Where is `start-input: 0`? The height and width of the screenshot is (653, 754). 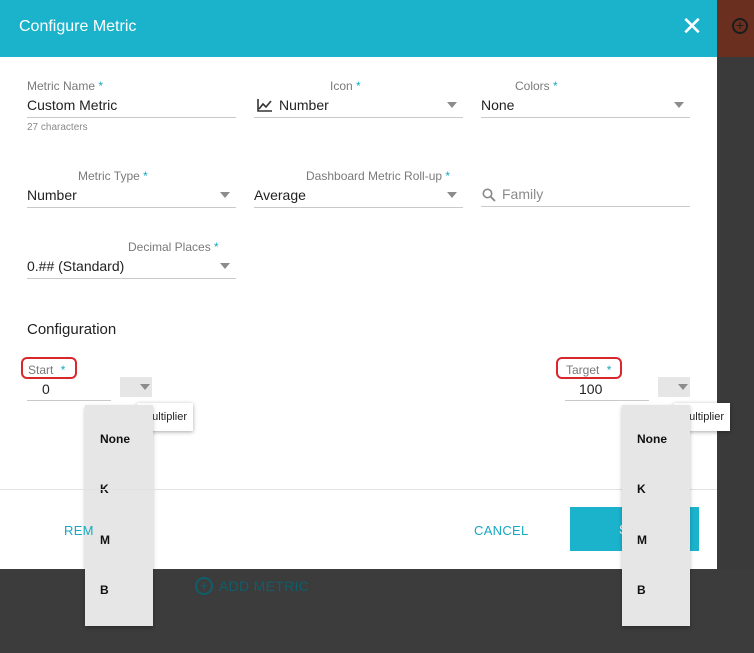 start-input: 0 is located at coordinates (46, 389).